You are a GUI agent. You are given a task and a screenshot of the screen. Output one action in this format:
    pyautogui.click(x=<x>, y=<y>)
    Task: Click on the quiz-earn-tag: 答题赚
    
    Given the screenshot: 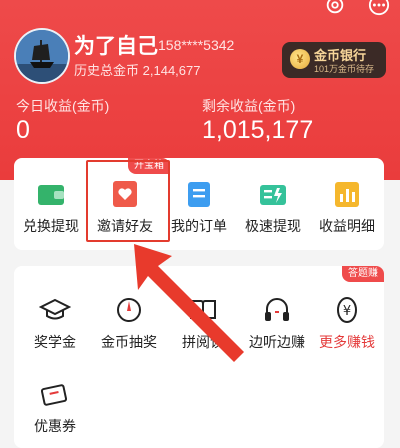 What is the action you would take?
    pyautogui.click(x=363, y=274)
    